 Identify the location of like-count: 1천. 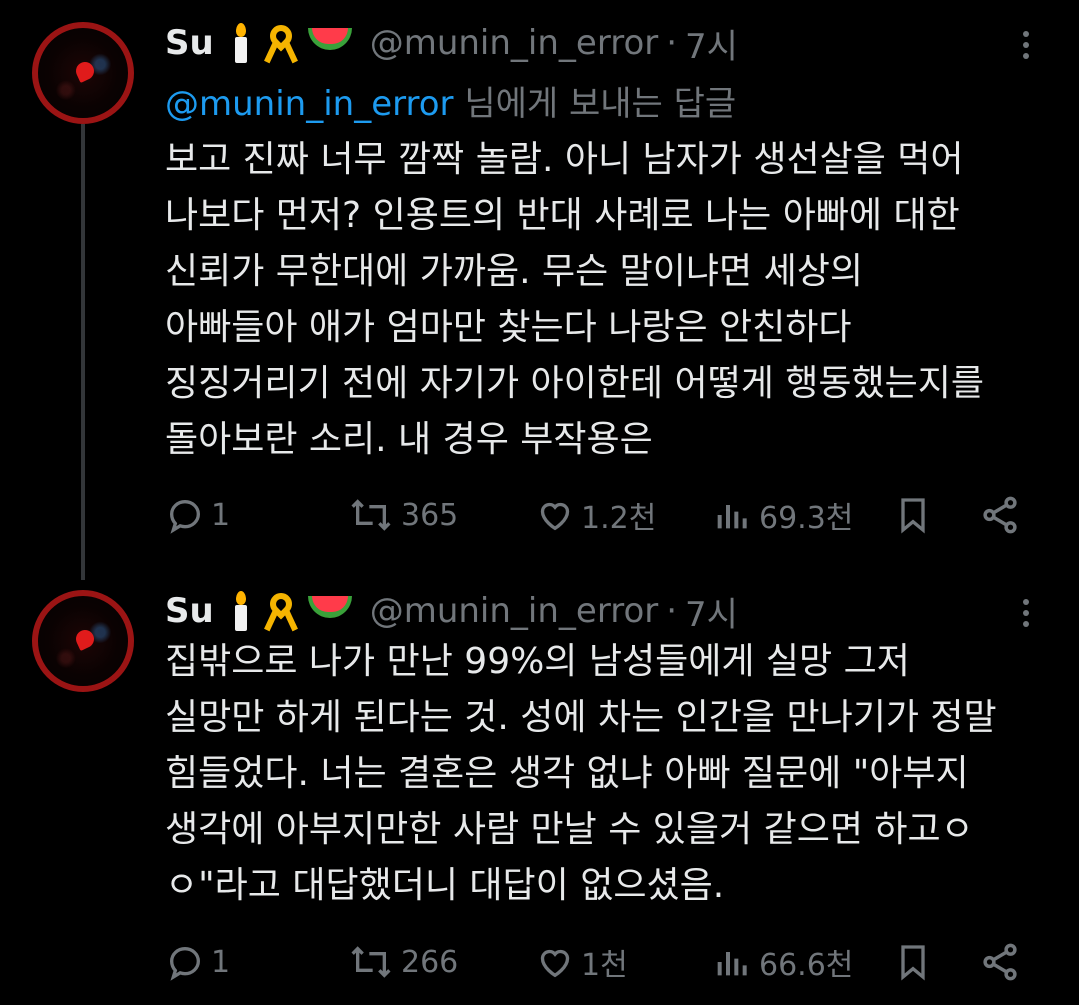
(604, 965).